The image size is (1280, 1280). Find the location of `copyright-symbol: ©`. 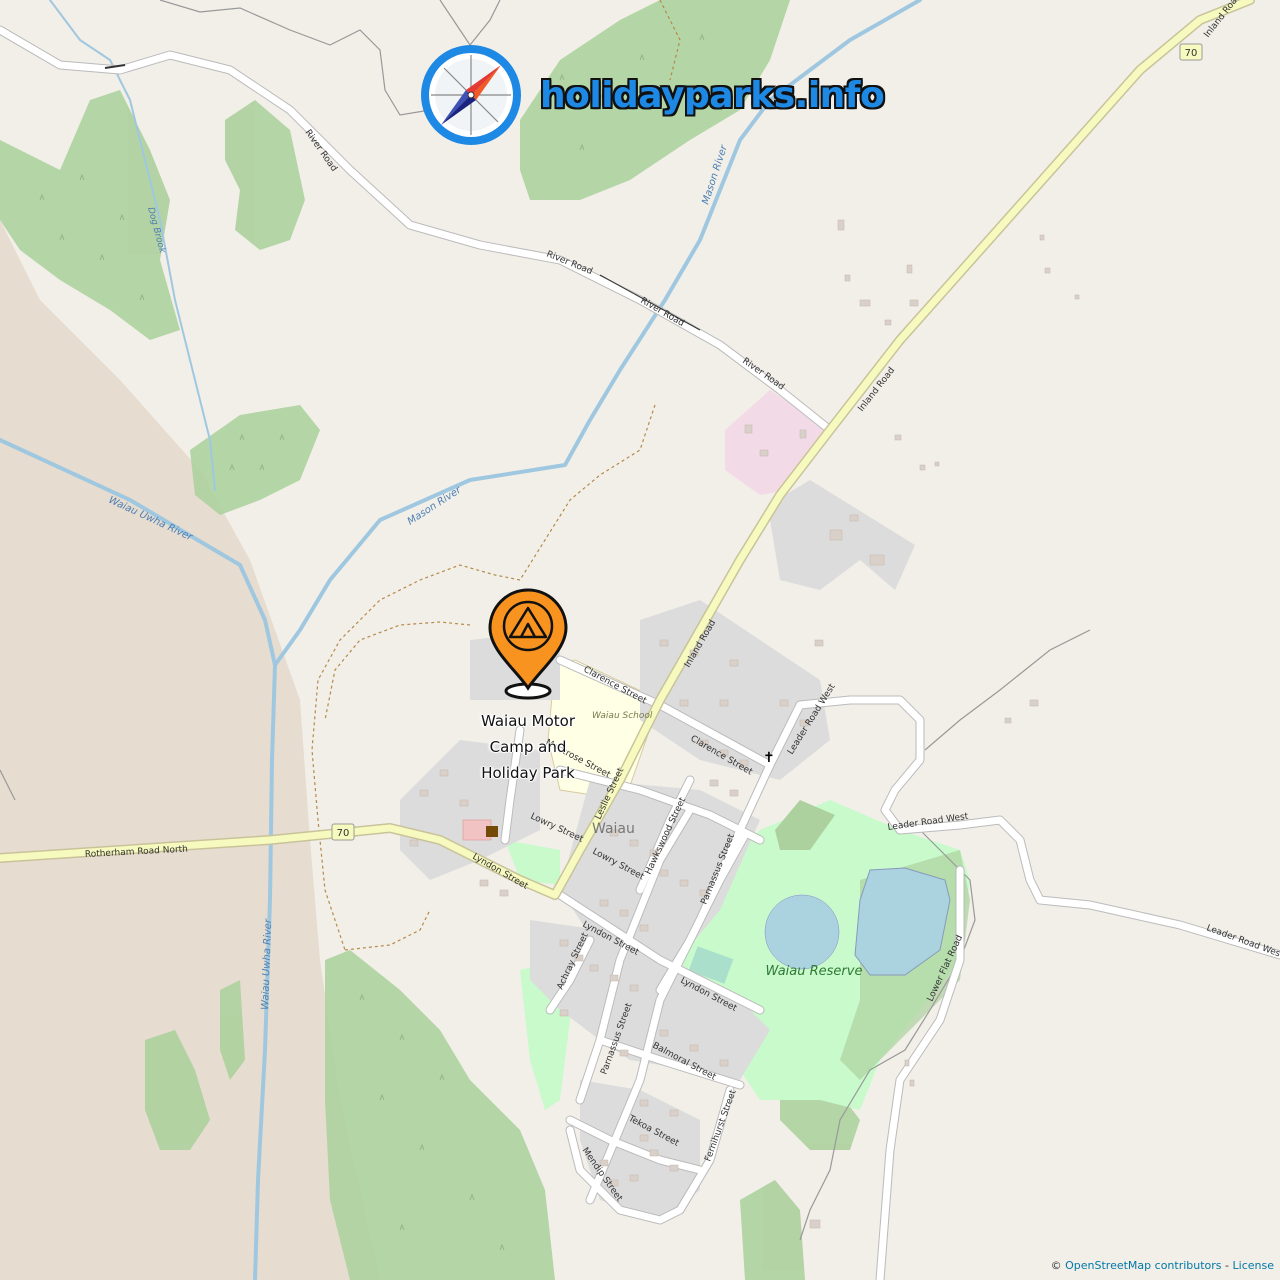

copyright-symbol: © is located at coordinates (1056, 1265).